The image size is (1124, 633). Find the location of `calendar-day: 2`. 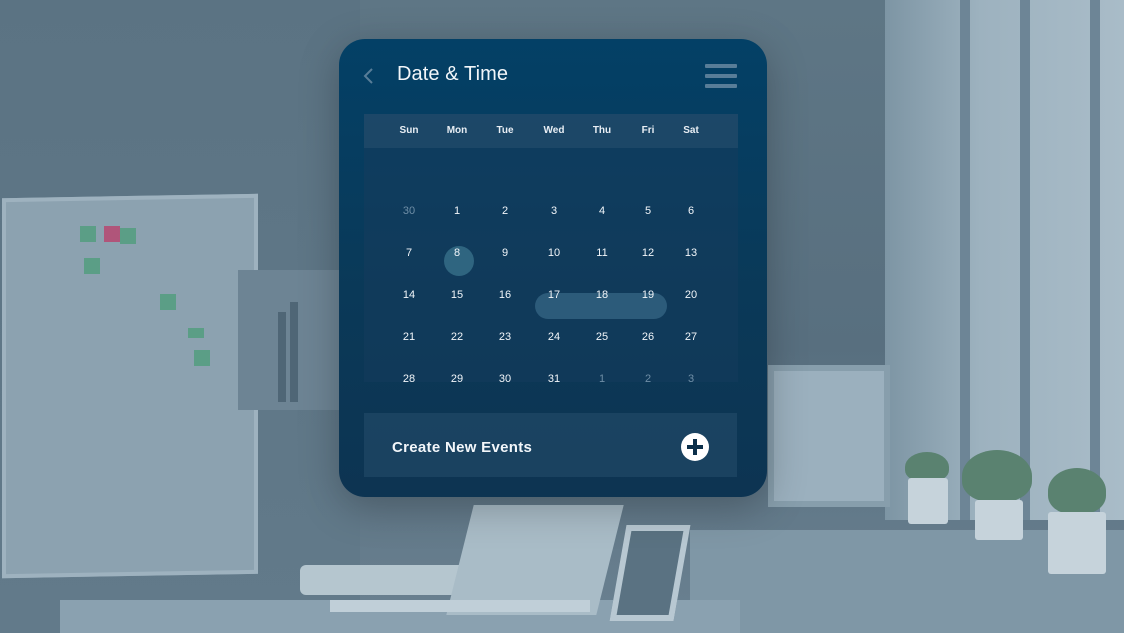

calendar-day: 2 is located at coordinates (505, 211).